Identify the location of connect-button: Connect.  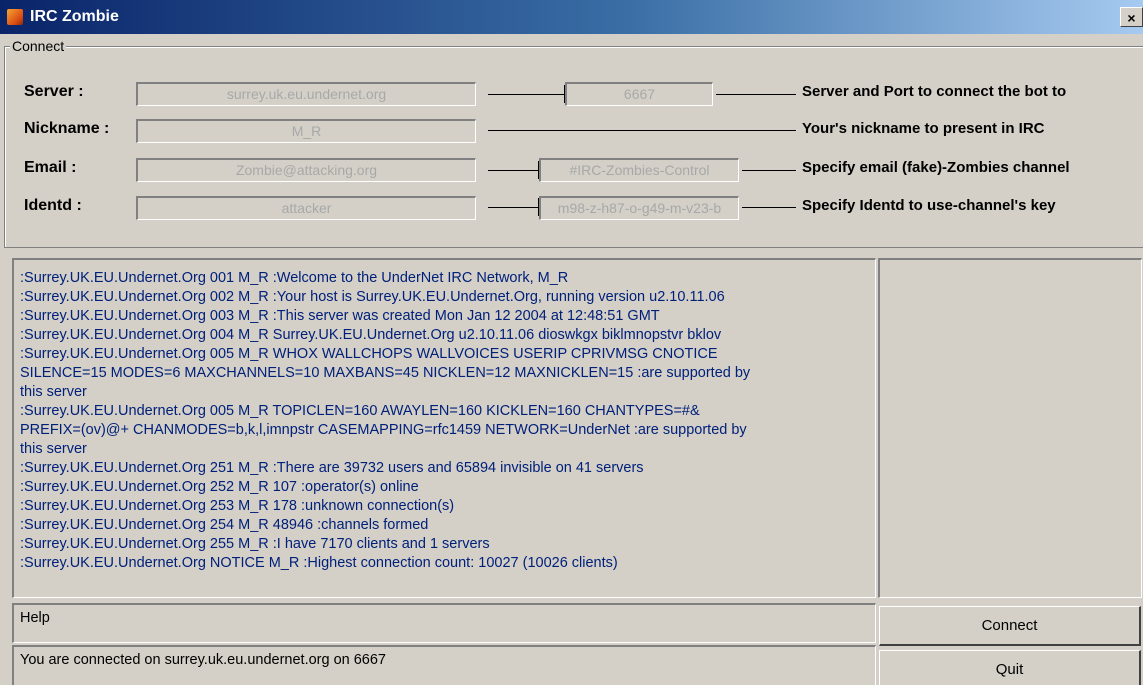
(1010, 626).